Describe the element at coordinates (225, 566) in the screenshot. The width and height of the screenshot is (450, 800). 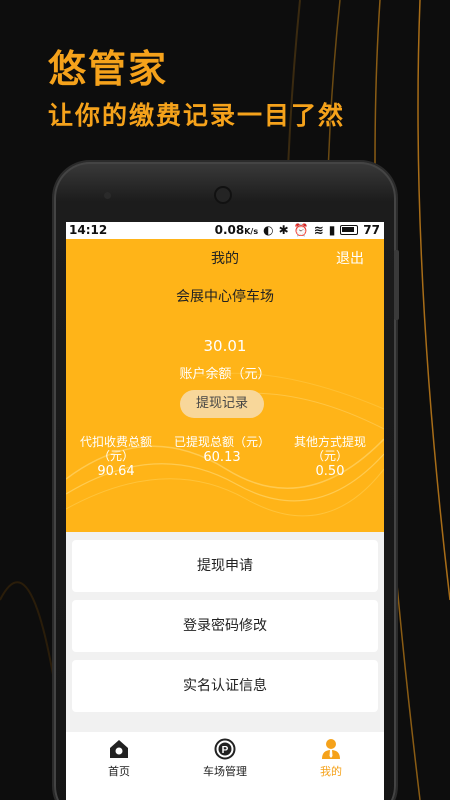
I see `withdraw-apply-button: 提现申请` at that location.